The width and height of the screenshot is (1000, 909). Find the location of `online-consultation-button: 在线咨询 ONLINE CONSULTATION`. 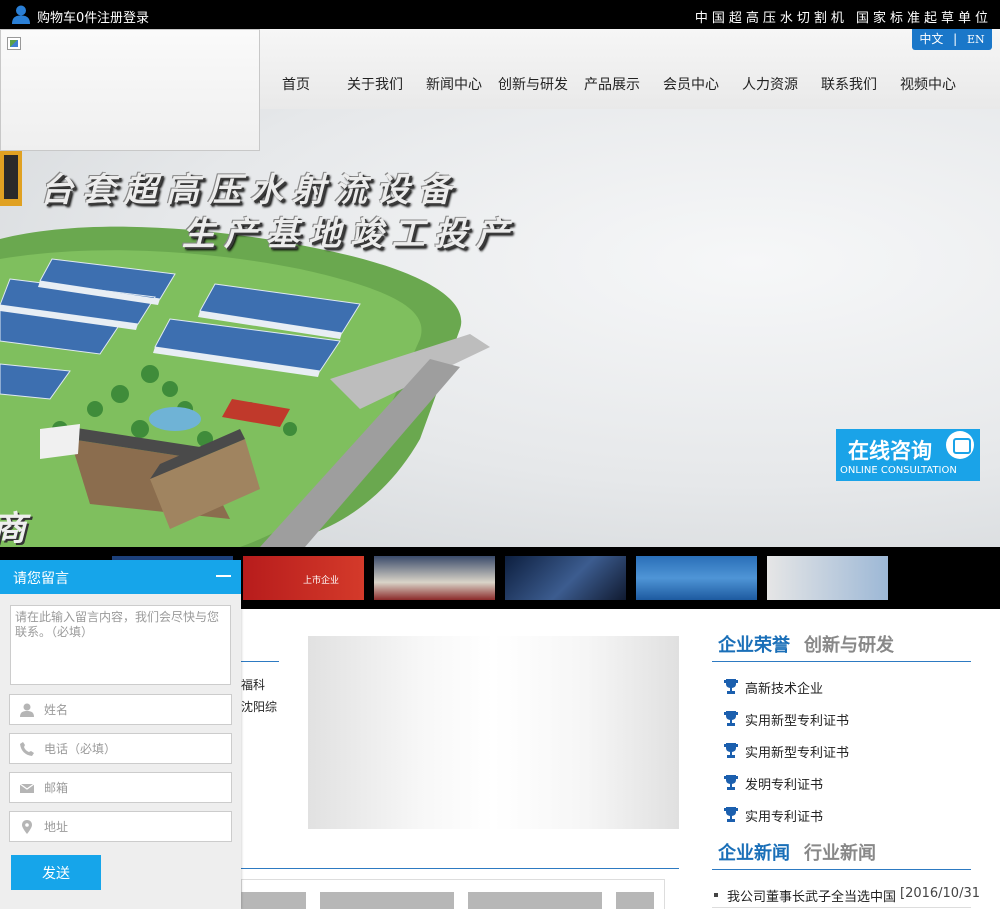

online-consultation-button: 在线咨询 ONLINE CONSULTATION is located at coordinates (908, 455).